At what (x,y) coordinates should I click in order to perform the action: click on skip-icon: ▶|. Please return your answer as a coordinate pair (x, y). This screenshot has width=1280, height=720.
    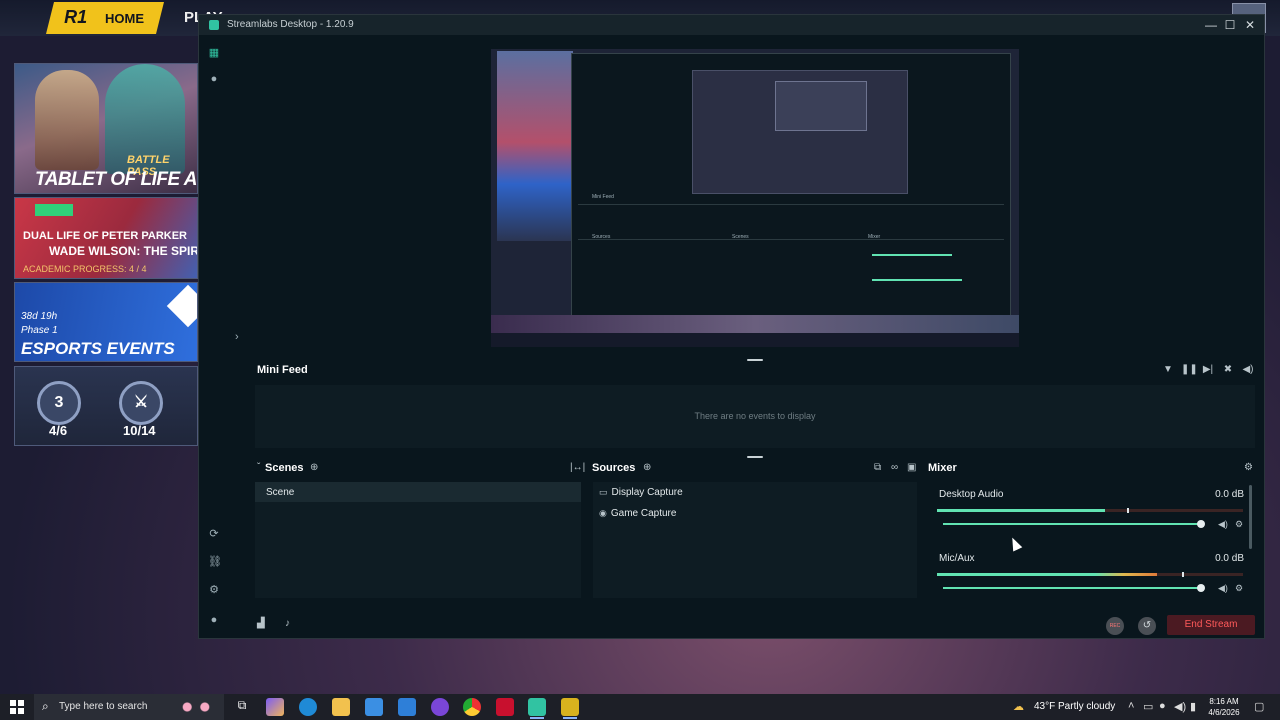
    Looking at the image, I should click on (1208, 370).